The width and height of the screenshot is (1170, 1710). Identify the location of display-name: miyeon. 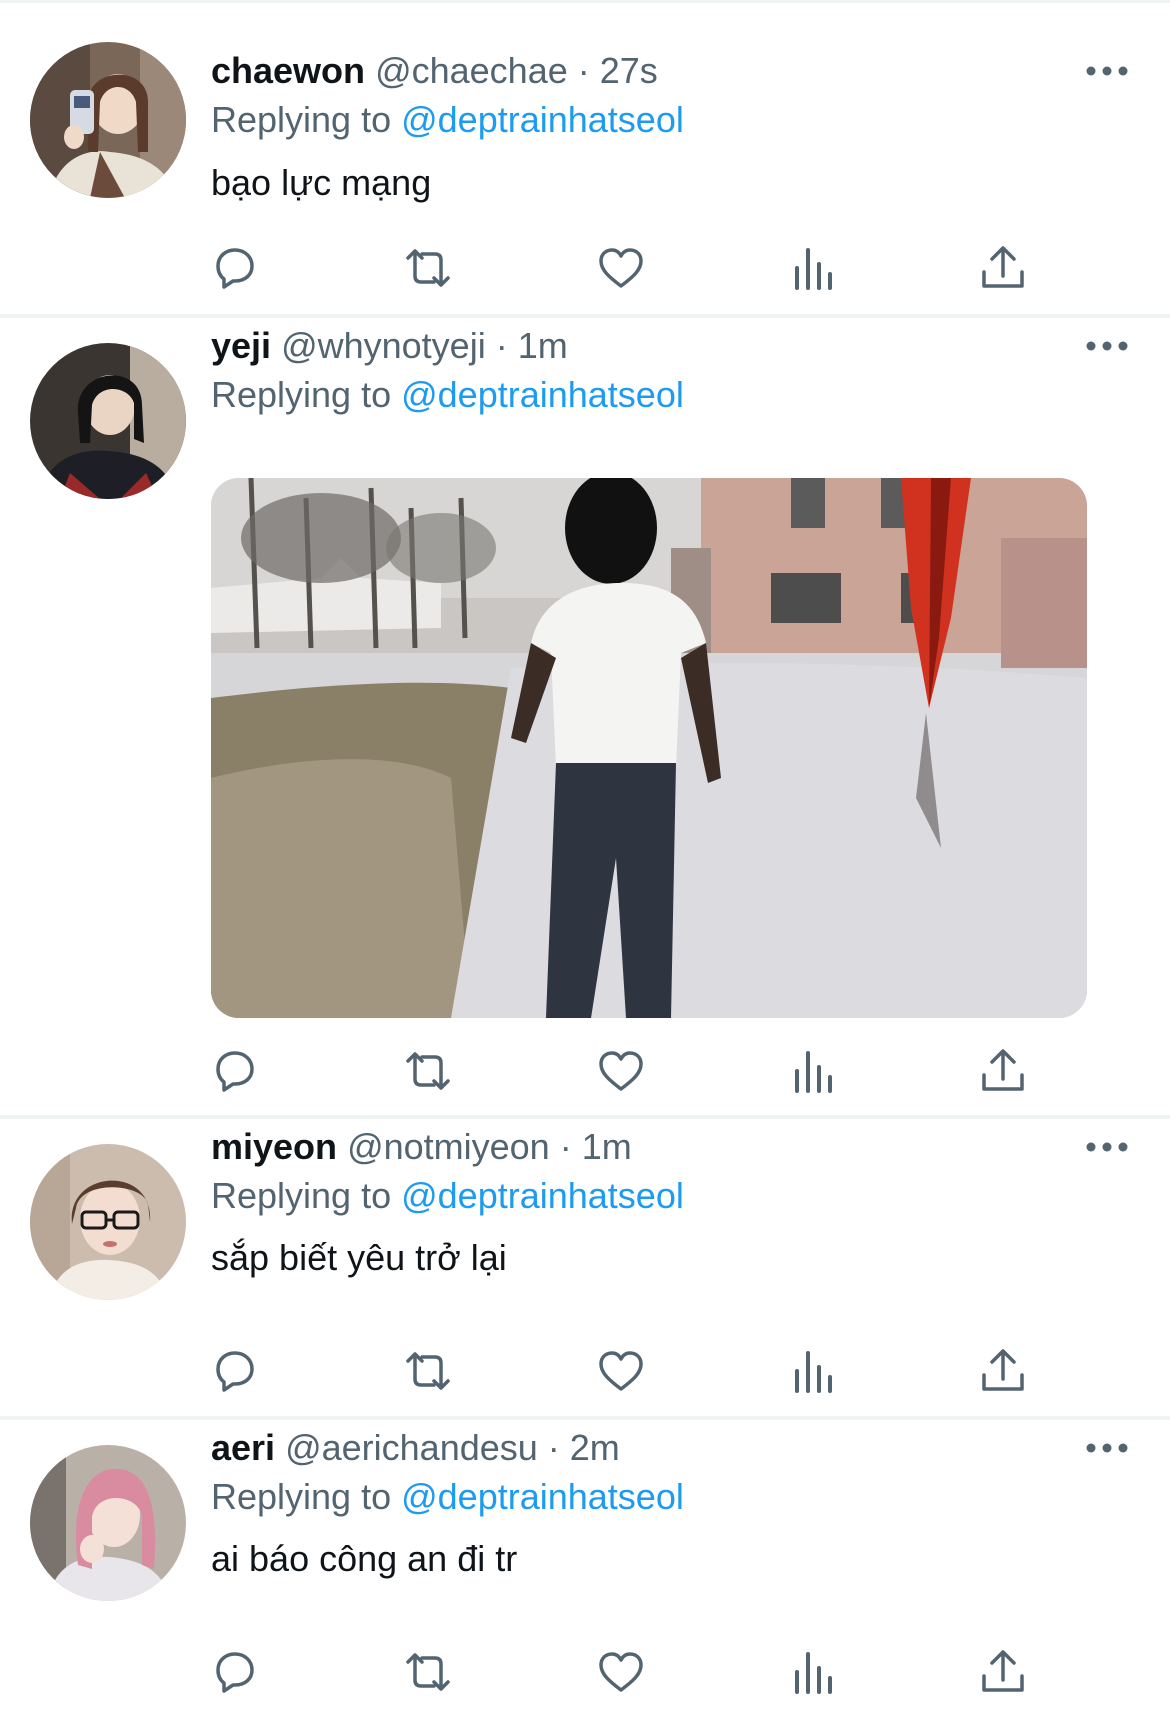
(274, 1146).